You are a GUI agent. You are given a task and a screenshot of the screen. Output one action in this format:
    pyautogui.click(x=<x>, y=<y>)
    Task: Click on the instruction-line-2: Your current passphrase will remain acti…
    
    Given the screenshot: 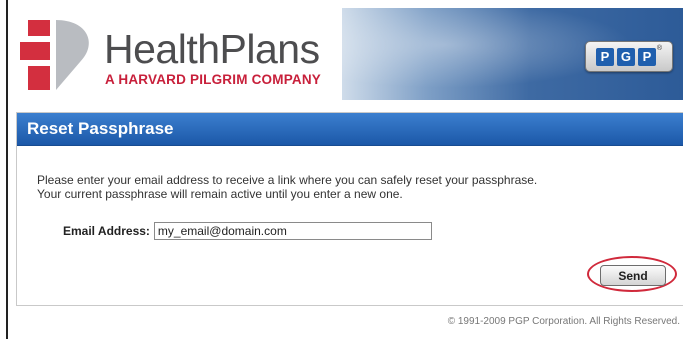 What is the action you would take?
    pyautogui.click(x=220, y=194)
    